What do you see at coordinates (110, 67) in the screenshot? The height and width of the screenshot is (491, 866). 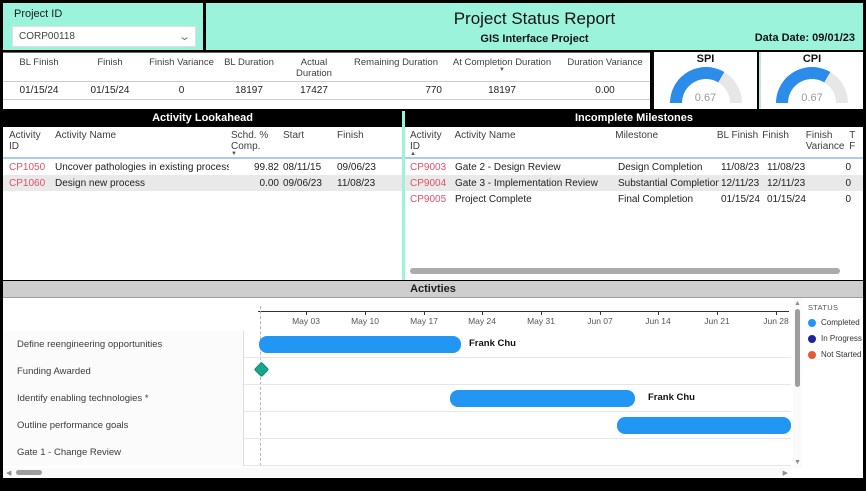 I see `summary-col-finish: Finish` at bounding box center [110, 67].